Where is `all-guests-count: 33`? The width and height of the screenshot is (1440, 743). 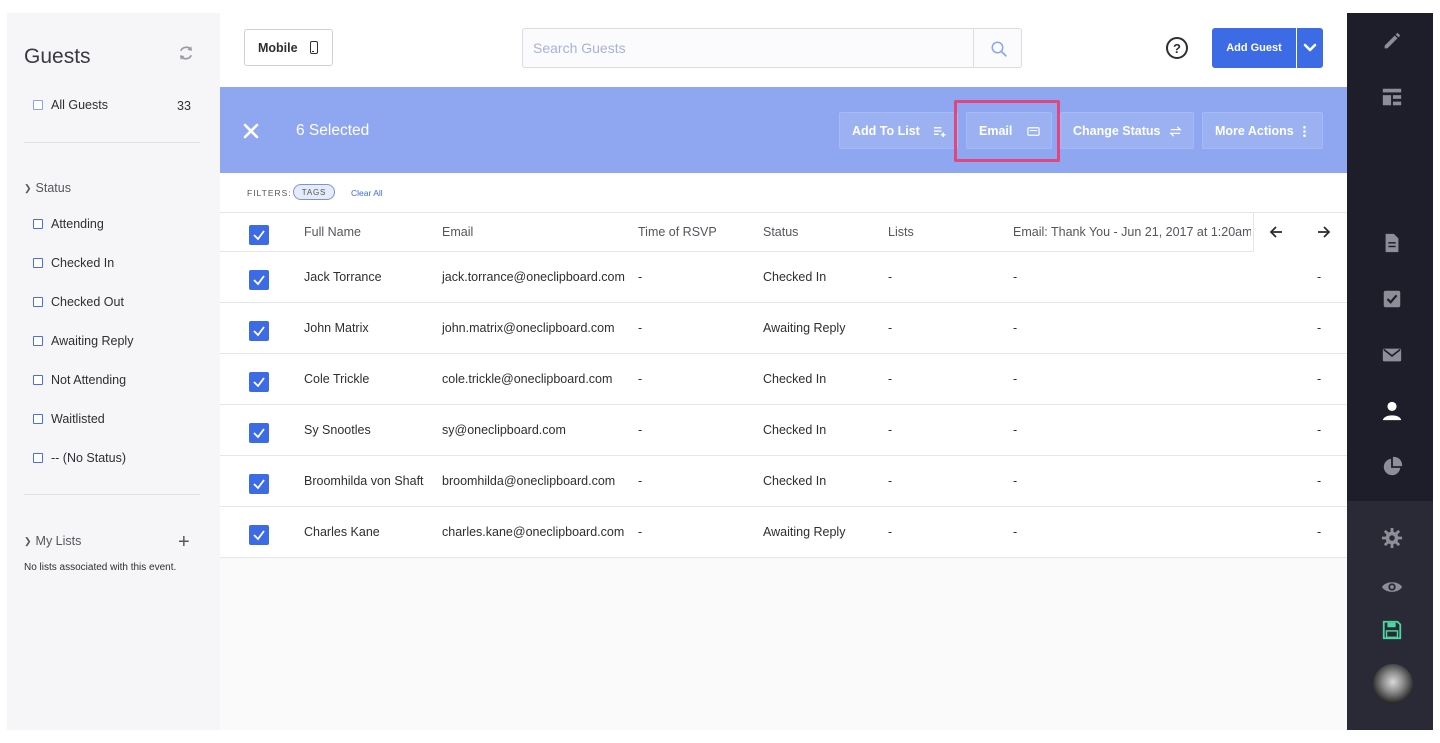 all-guests-count: 33 is located at coordinates (184, 106).